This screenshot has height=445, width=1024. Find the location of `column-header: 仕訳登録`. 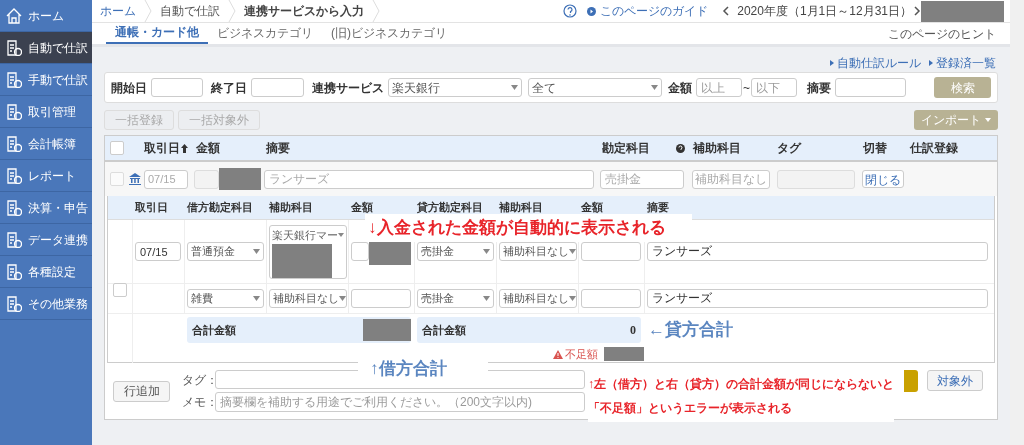

column-header: 仕訳登録 is located at coordinates (933, 148).